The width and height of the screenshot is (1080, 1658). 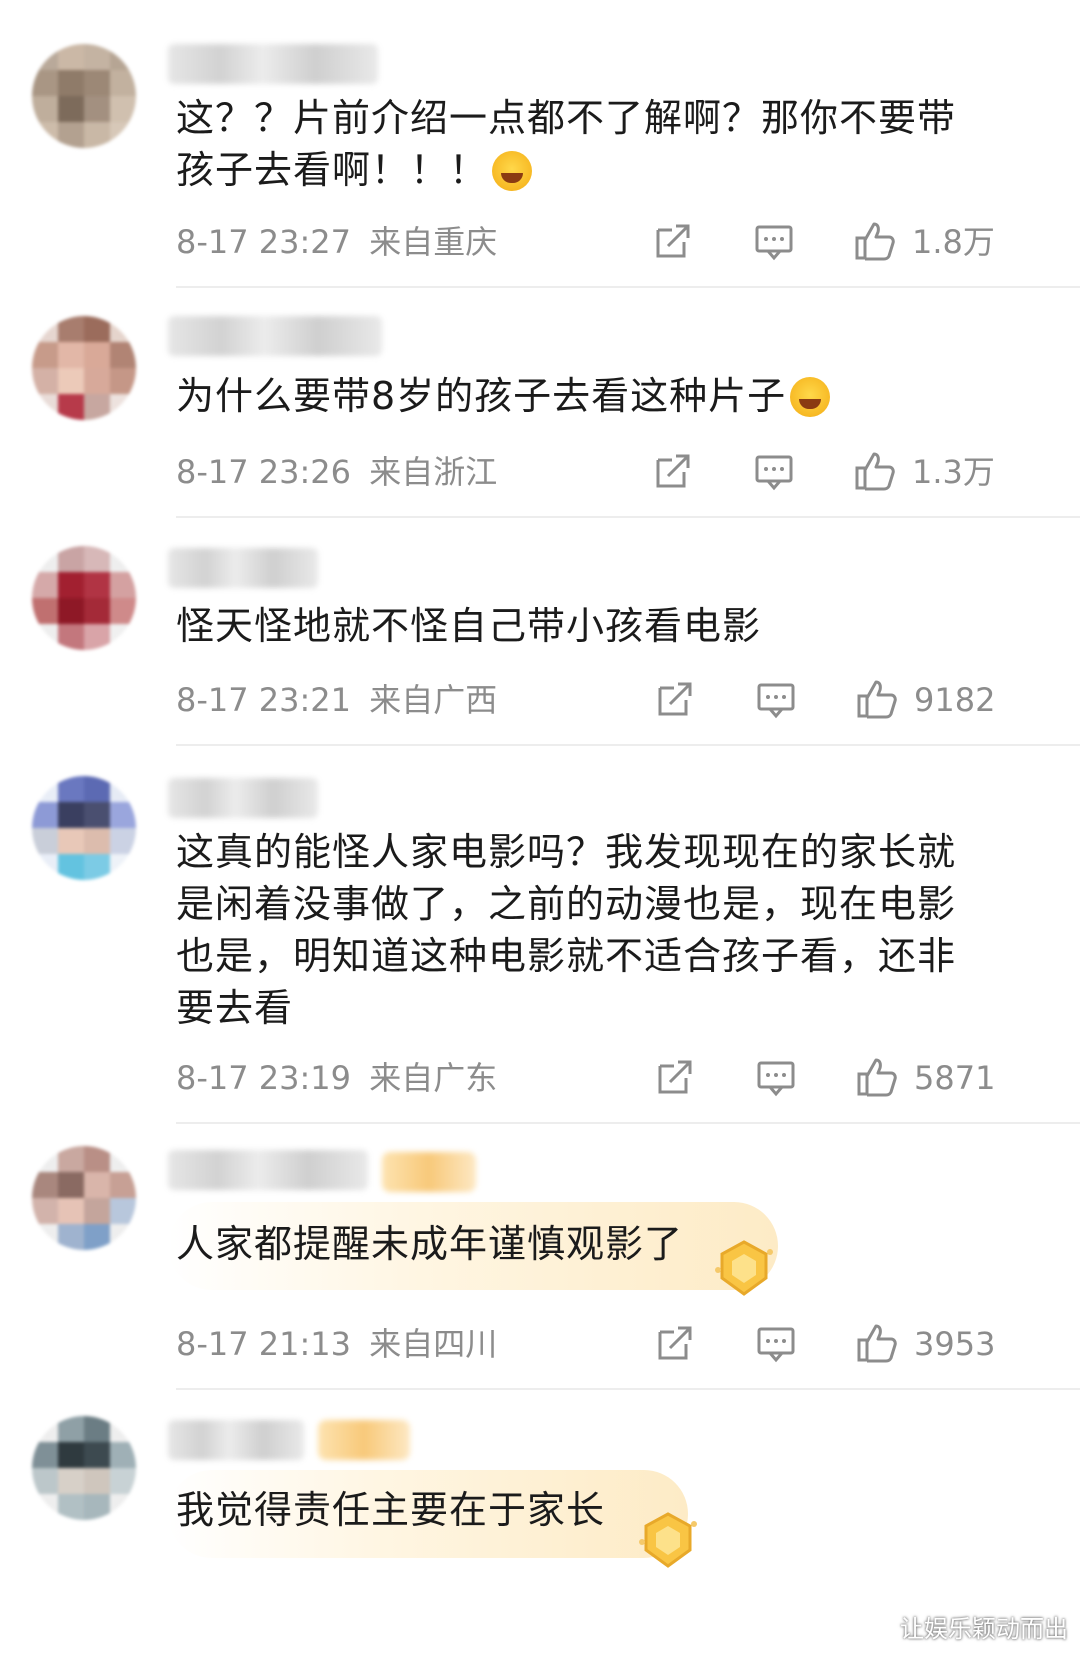 What do you see at coordinates (433, 700) in the screenshot?
I see `comment-location: 来自广西` at bounding box center [433, 700].